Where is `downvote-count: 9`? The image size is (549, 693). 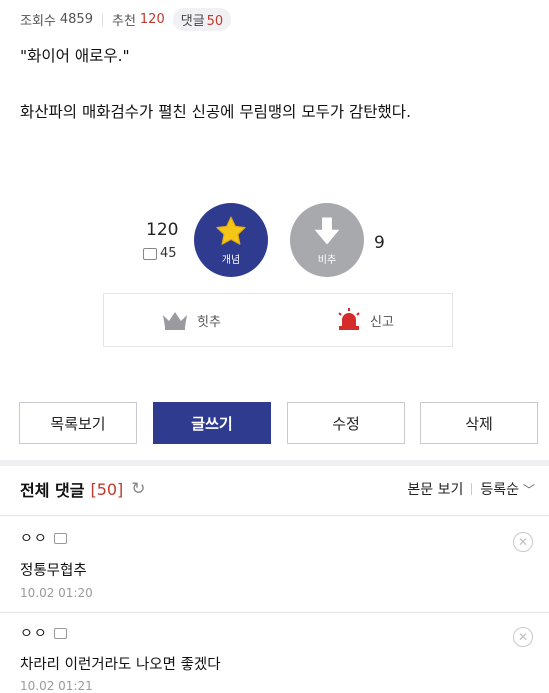
downvote-count: 9 is located at coordinates (379, 243).